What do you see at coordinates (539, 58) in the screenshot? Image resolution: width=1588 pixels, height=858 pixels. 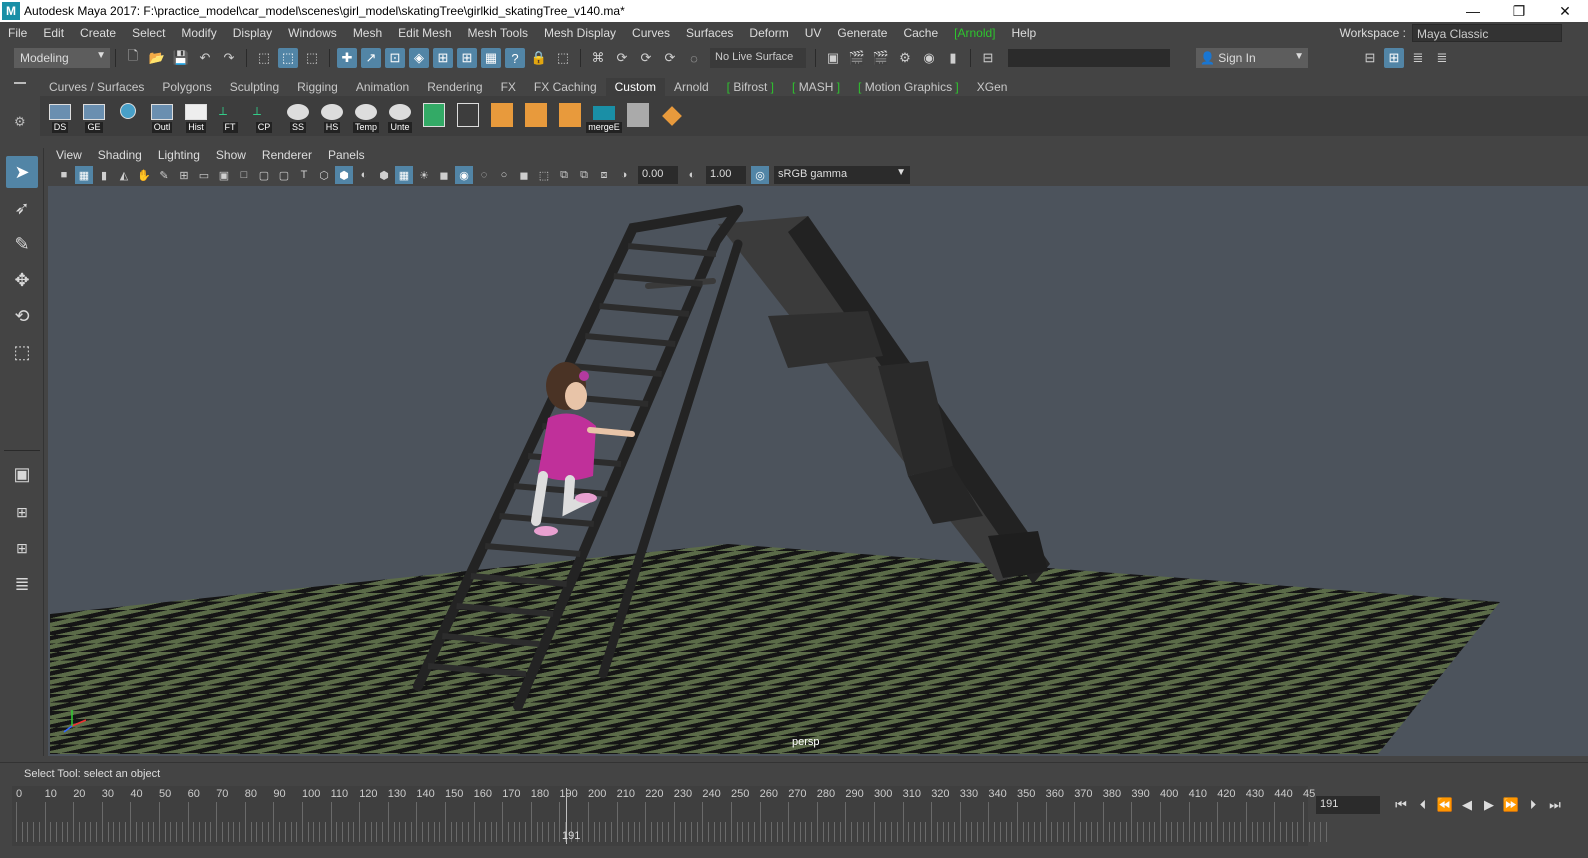 I see `lock-icon: 🔒` at bounding box center [539, 58].